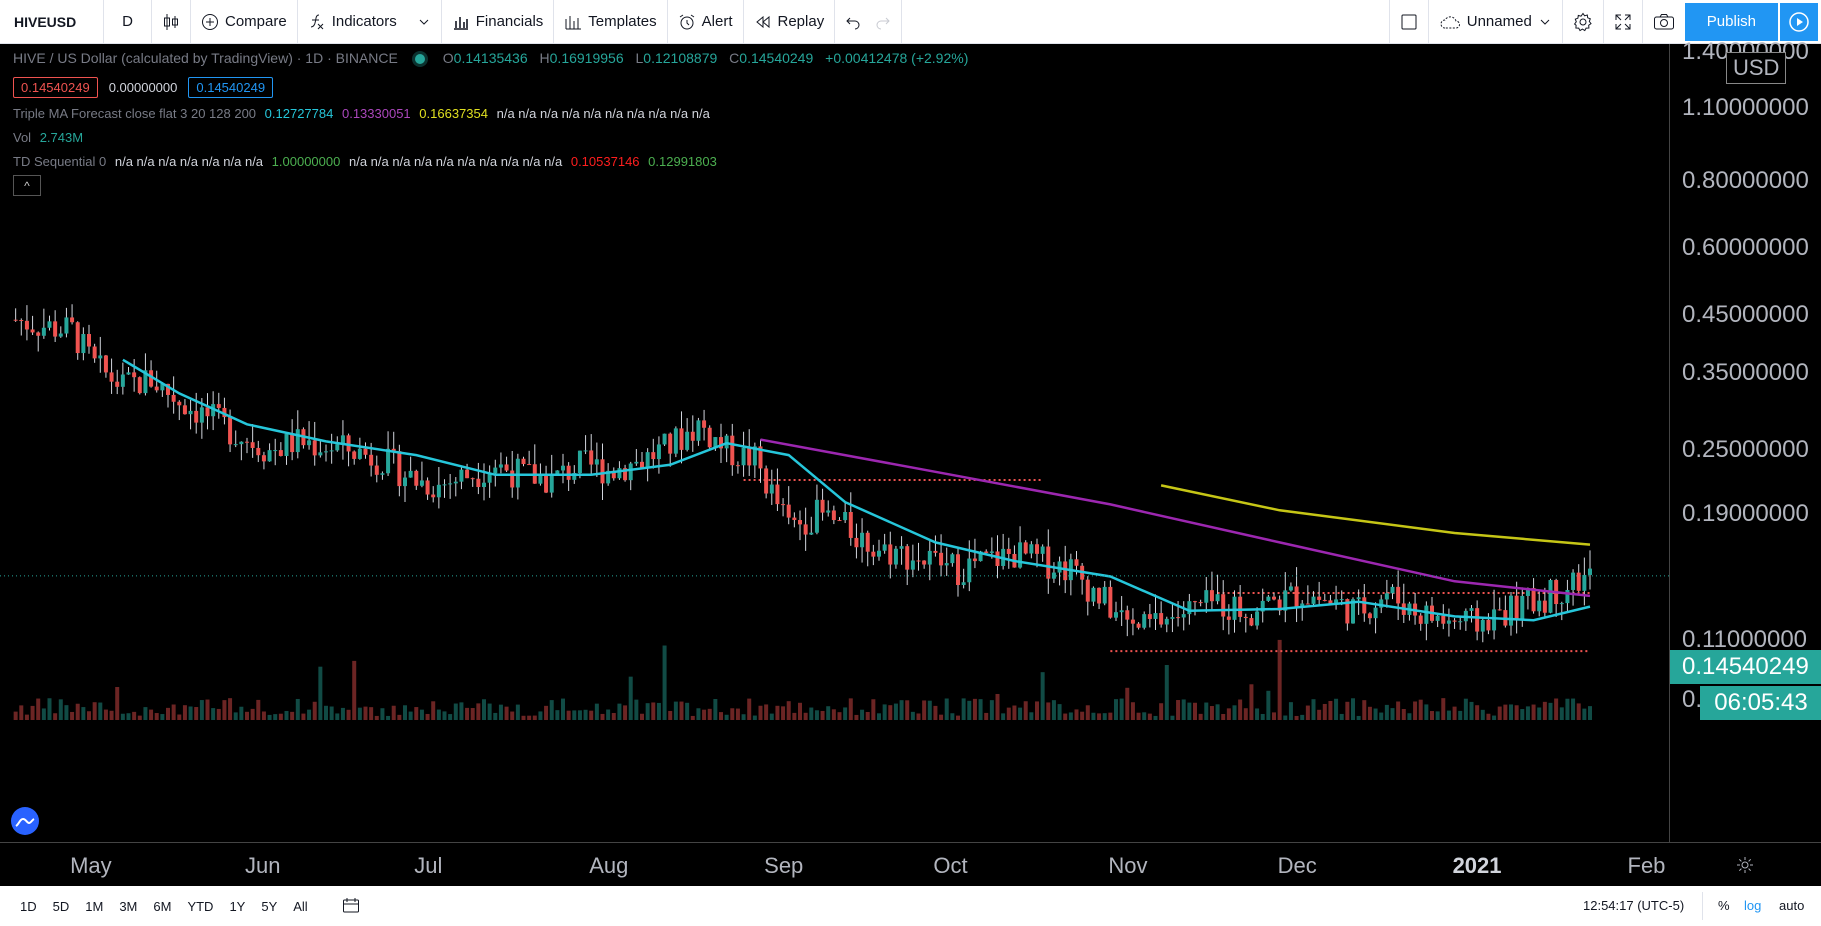 The width and height of the screenshot is (1821, 926). Describe the element at coordinates (300, 906) in the screenshot. I see `range-button-all: All` at that location.